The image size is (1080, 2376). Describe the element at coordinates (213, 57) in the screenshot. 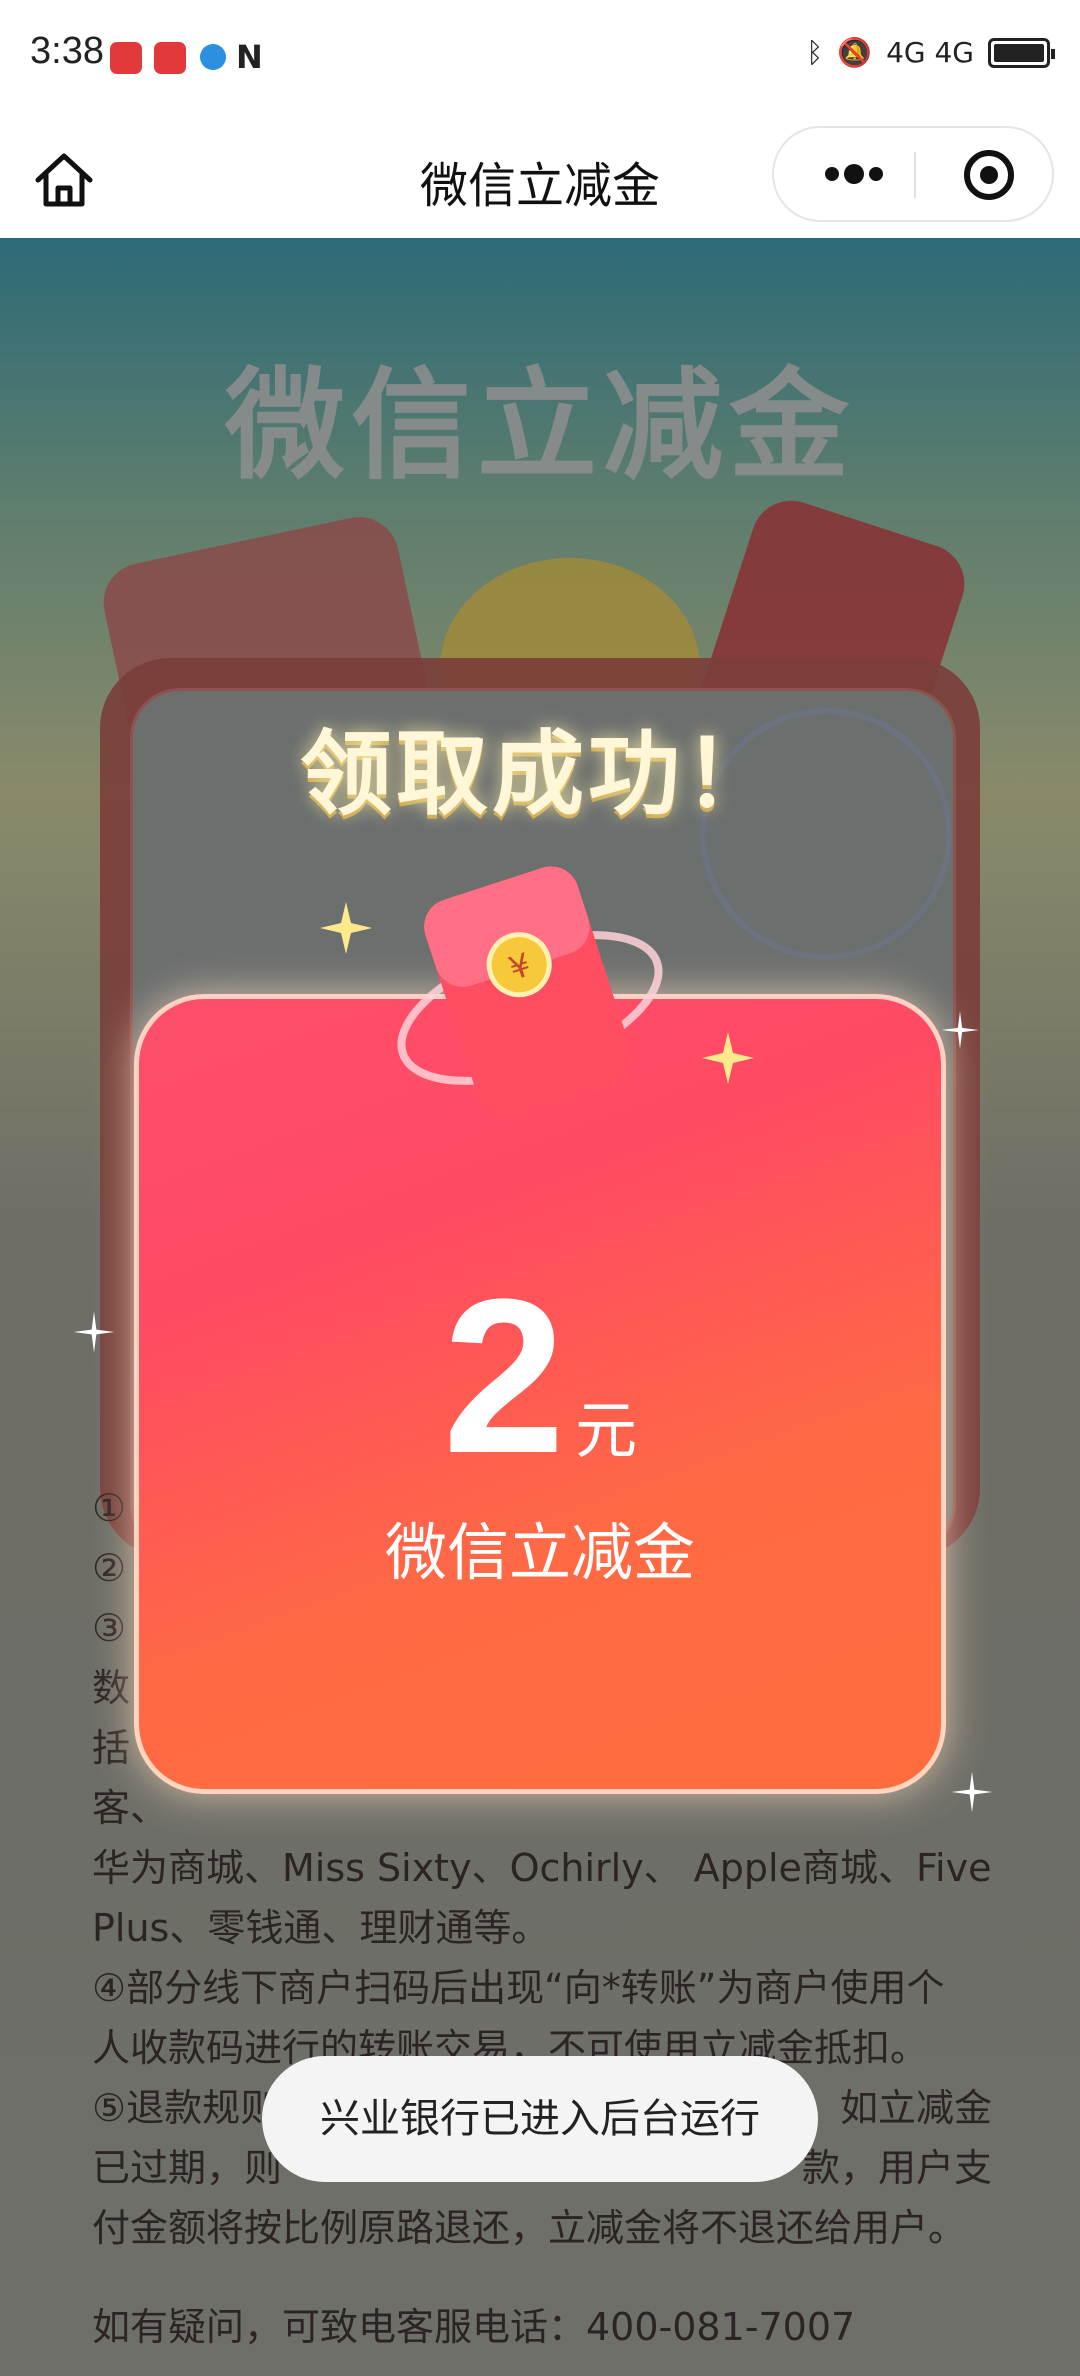

I see `globe-icon` at that location.